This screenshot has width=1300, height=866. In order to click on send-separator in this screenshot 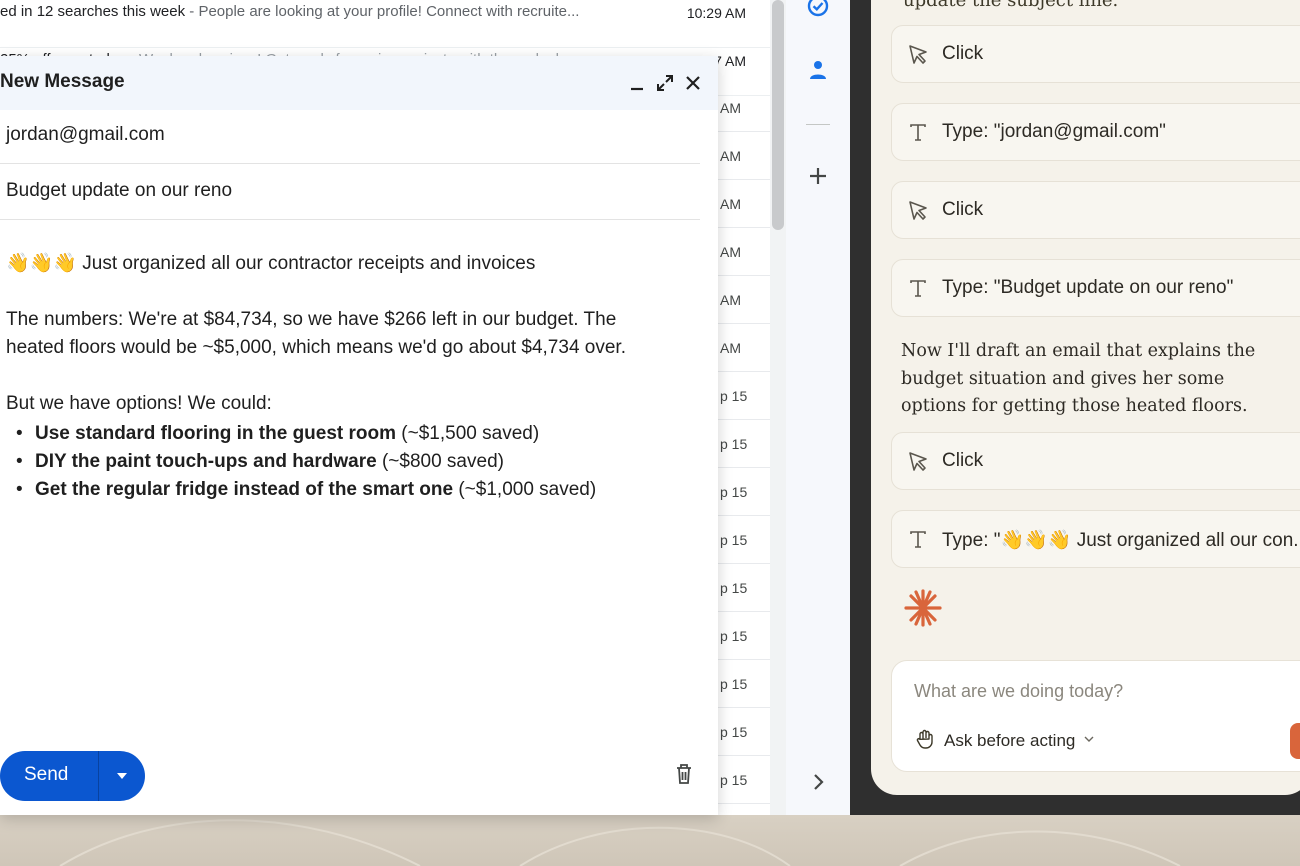, I will do `click(98, 776)`.